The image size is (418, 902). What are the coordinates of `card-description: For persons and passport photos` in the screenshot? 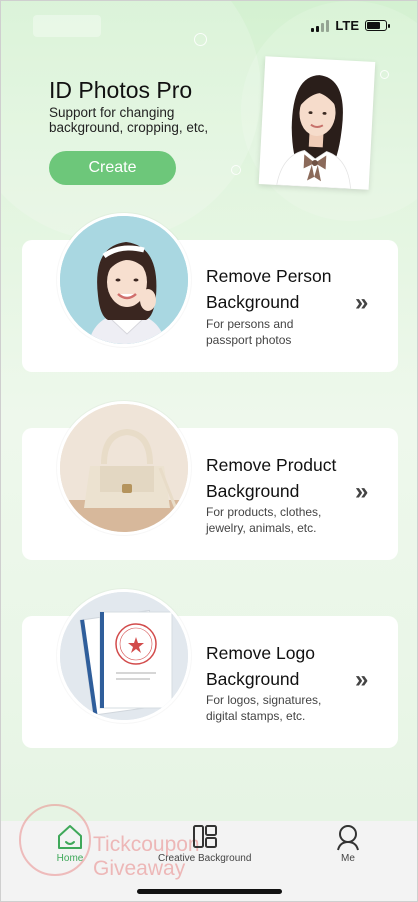 It's located at (250, 332).